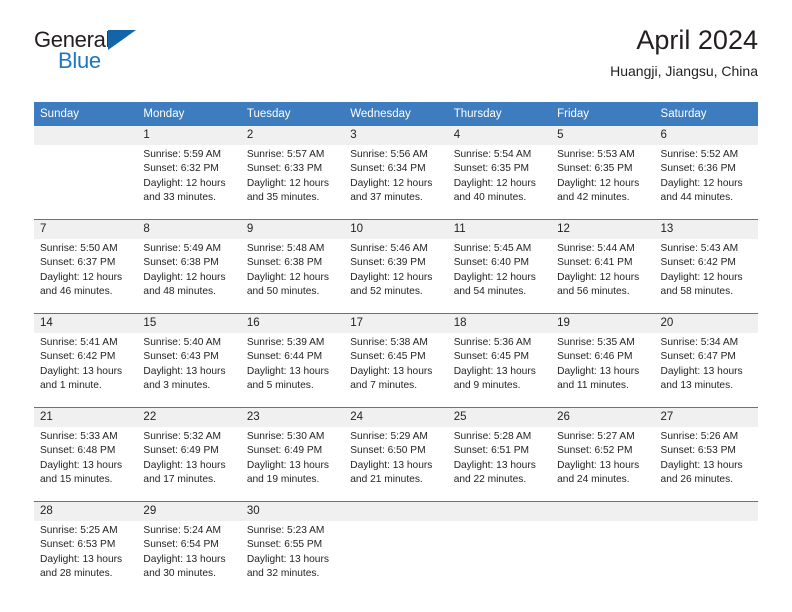  What do you see at coordinates (596, 154) in the screenshot?
I see `sunrise-text: Sunrise: 5:53 AM` at bounding box center [596, 154].